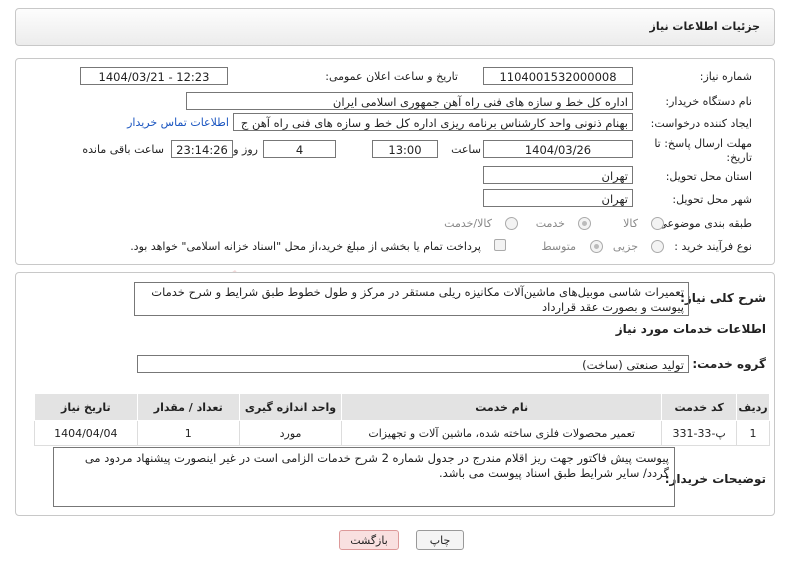  Describe the element at coordinates (699, 407) in the screenshot. I see `col-service-code: کد خدمت` at that location.